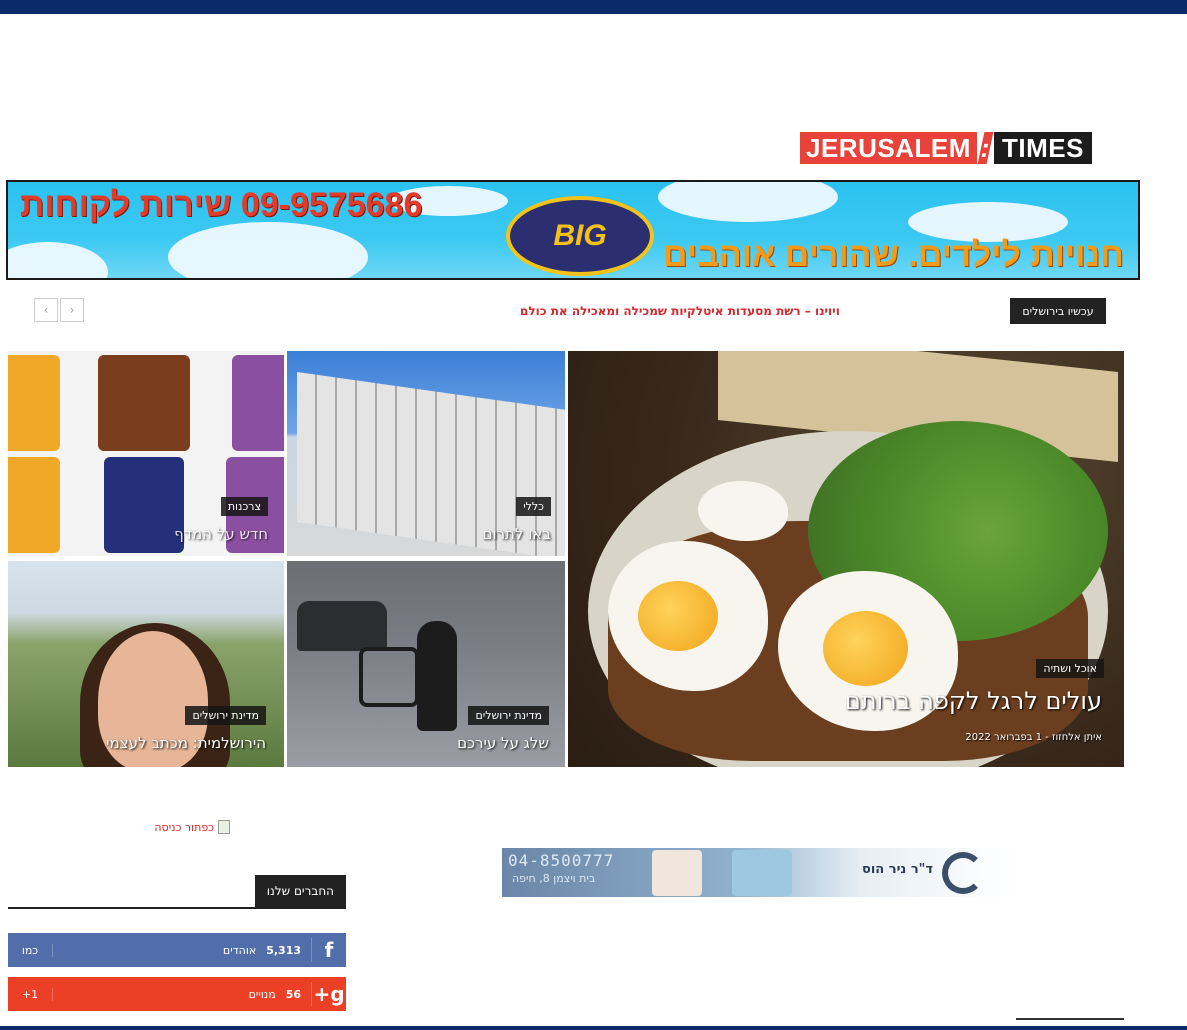  What do you see at coordinates (342, 626) in the screenshot?
I see `car-image` at bounding box center [342, 626].